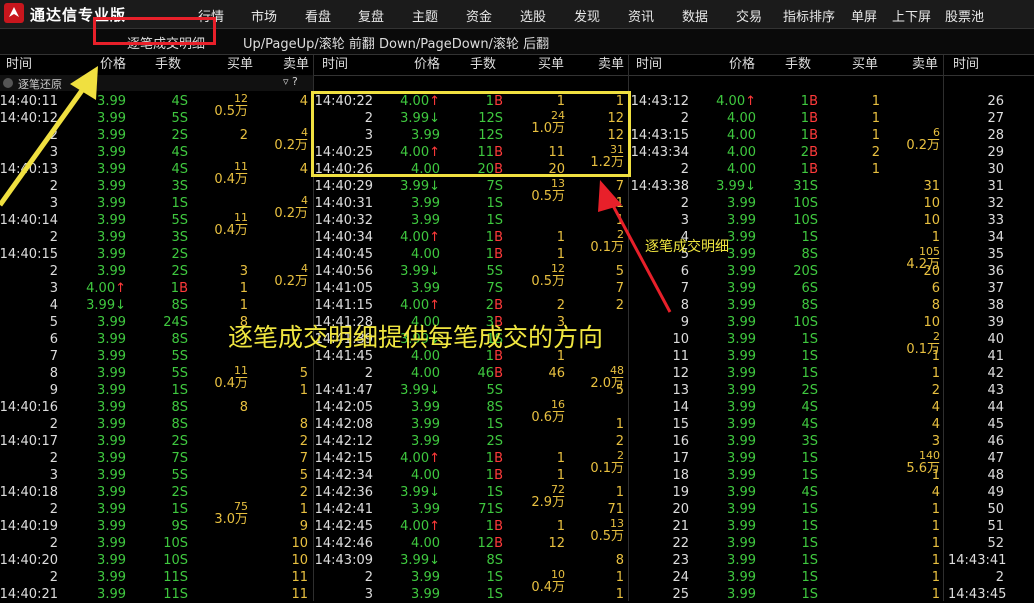 The width and height of the screenshot is (1034, 603). What do you see at coordinates (749, 15) in the screenshot?
I see `menu-item: 交易` at bounding box center [749, 15].